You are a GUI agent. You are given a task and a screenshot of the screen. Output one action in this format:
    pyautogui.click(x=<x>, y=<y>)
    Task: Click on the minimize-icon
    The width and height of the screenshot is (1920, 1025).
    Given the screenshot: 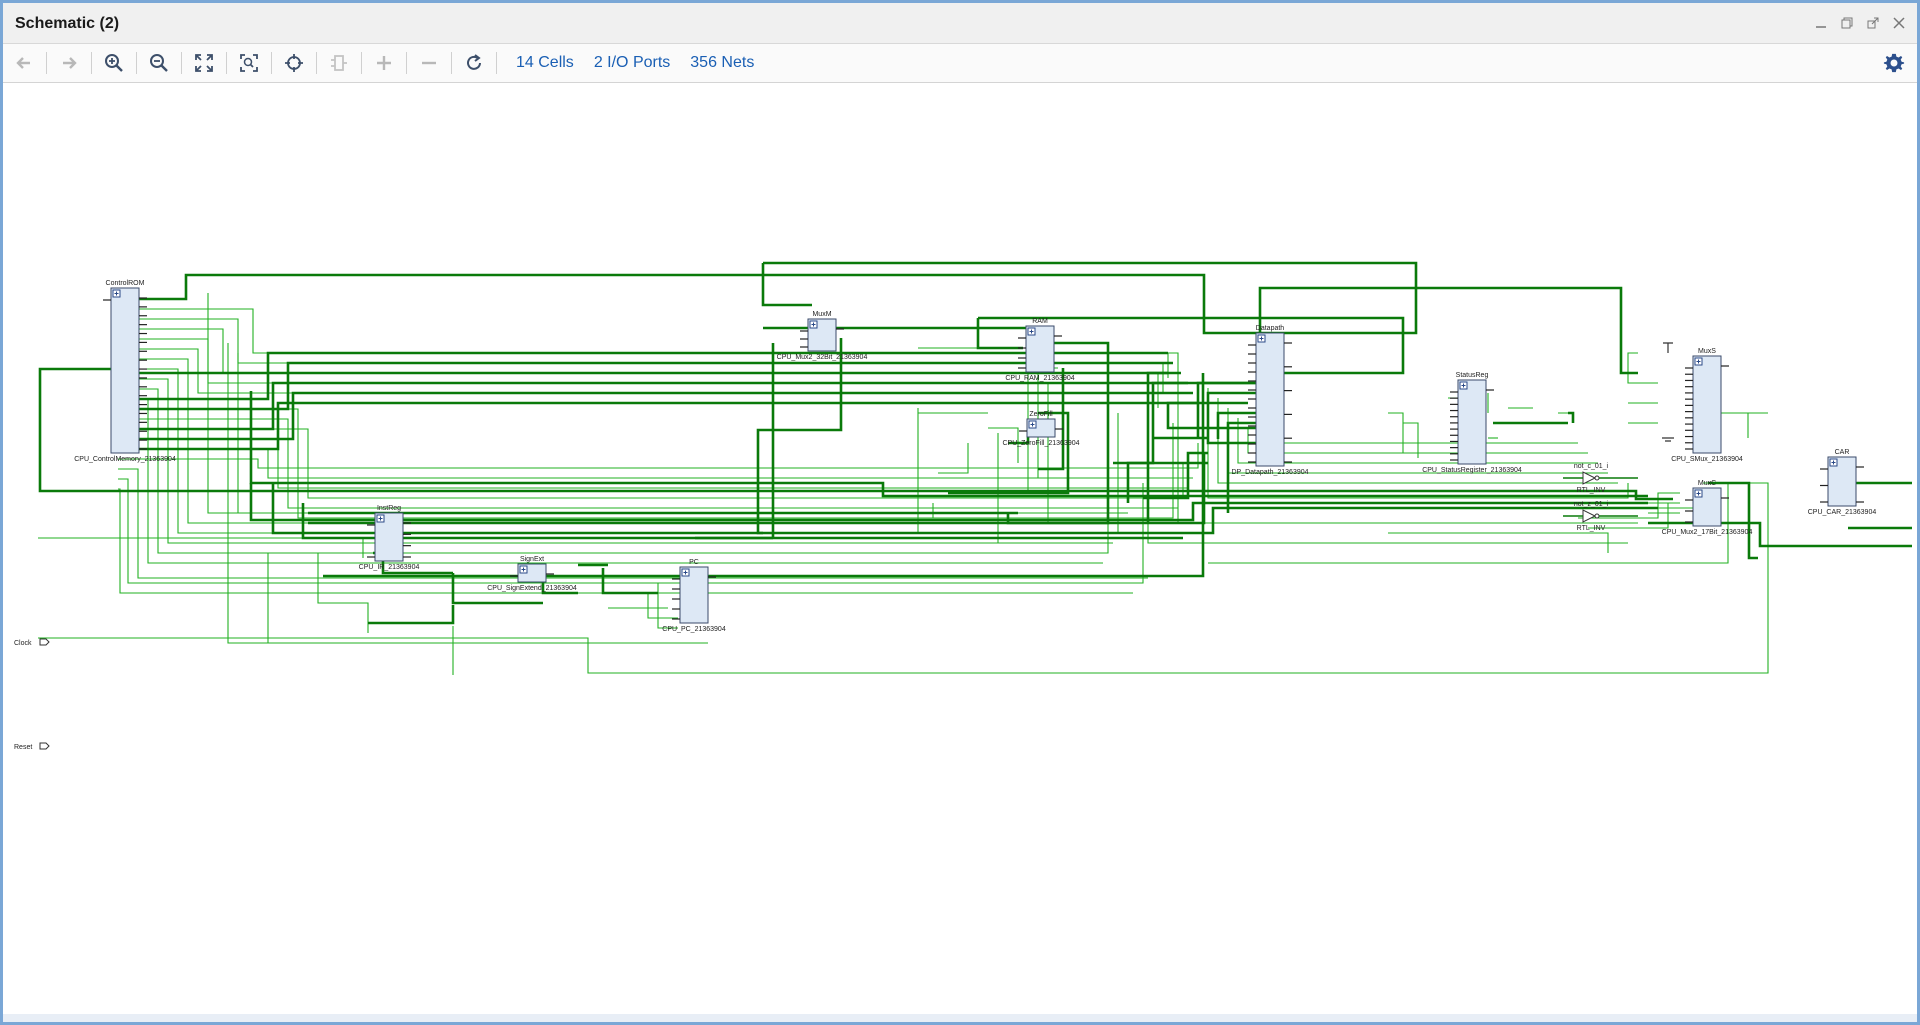 What is the action you would take?
    pyautogui.click(x=1821, y=23)
    